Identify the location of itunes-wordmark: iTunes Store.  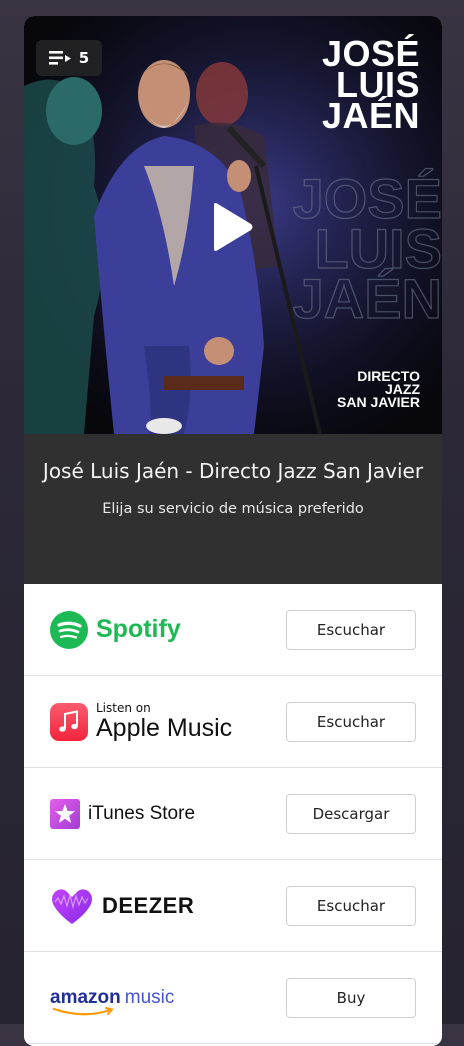
(142, 813).